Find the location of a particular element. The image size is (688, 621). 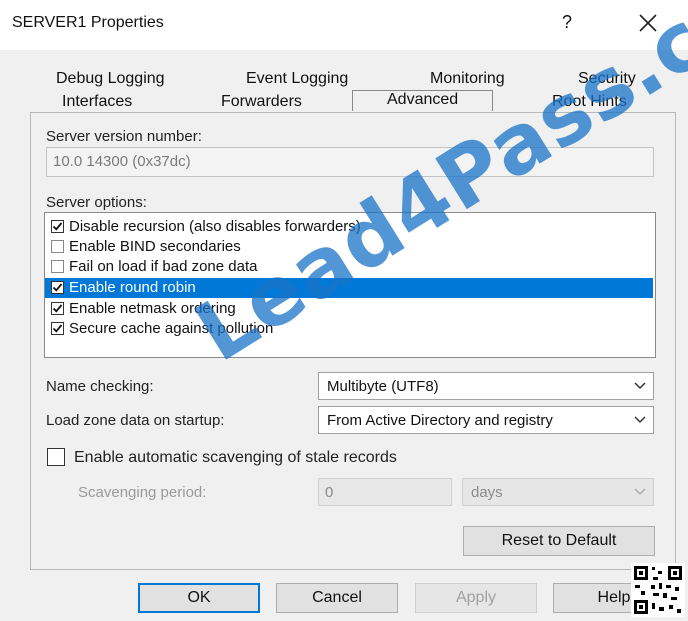

name-checking-value: Multibyte (UTF8) is located at coordinates (383, 386).